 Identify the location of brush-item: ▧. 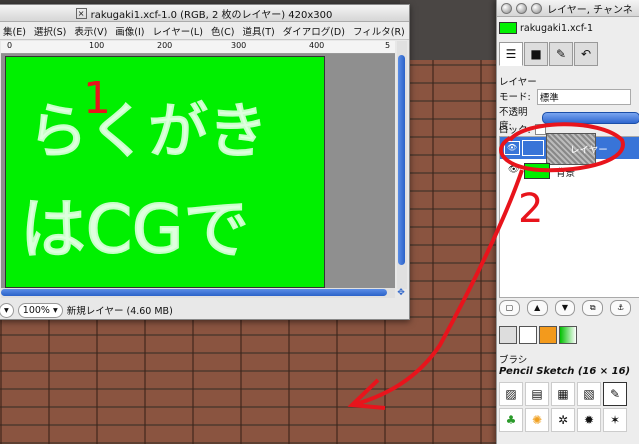
(589, 394).